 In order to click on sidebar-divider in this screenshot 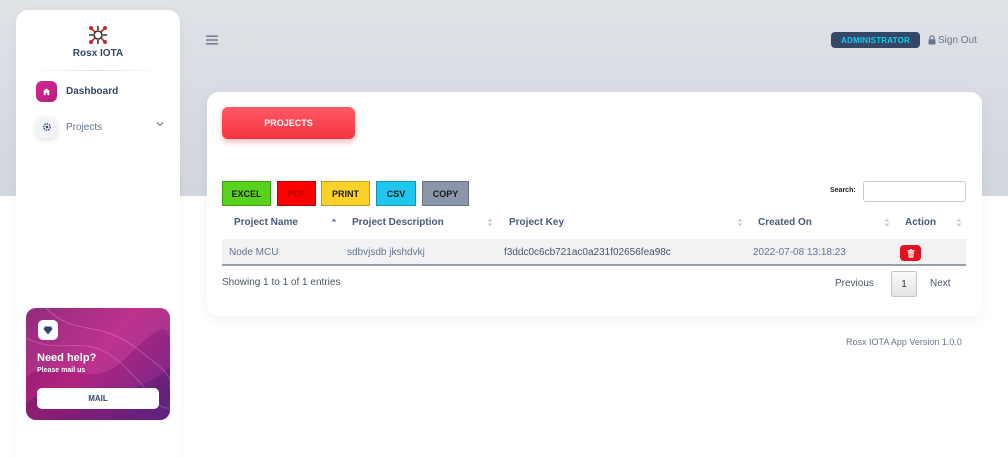, I will do `click(98, 70)`.